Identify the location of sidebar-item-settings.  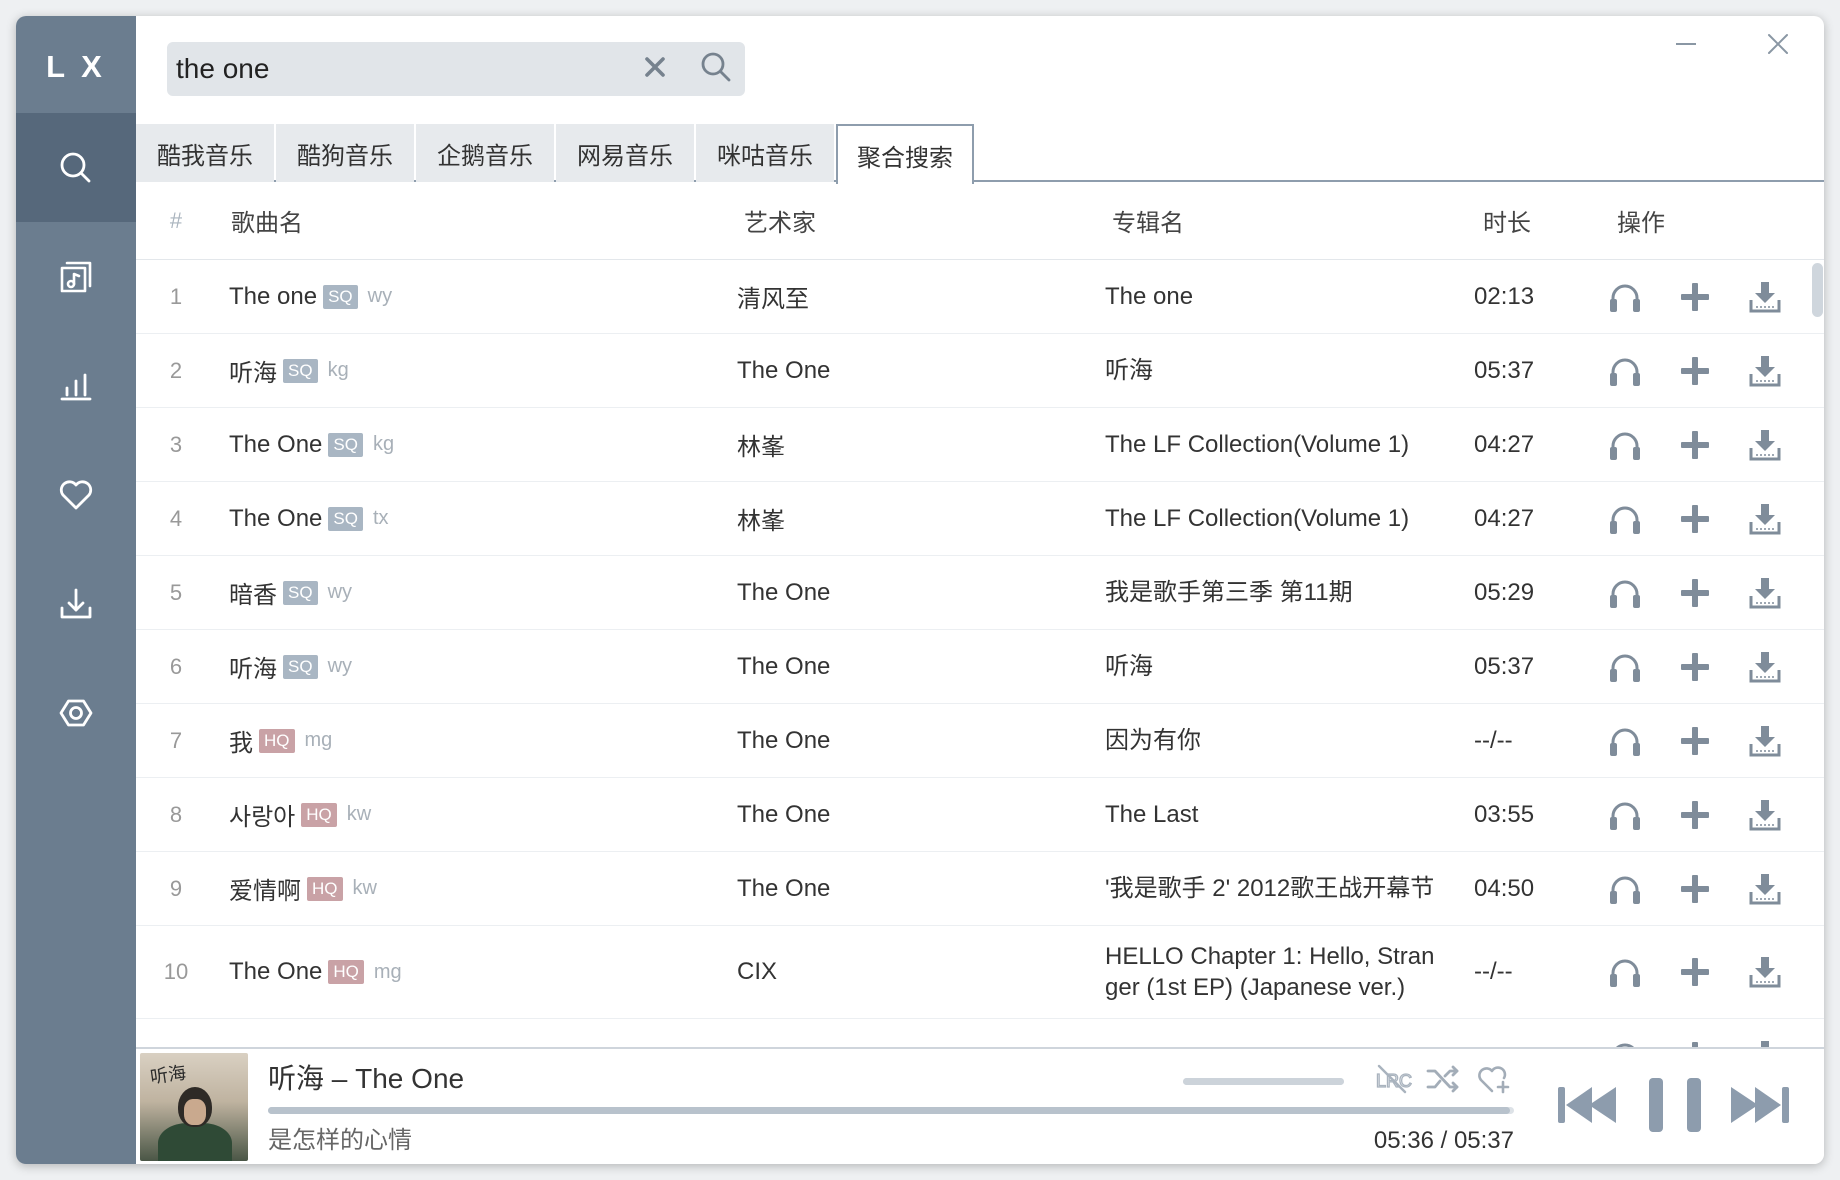
(76, 712).